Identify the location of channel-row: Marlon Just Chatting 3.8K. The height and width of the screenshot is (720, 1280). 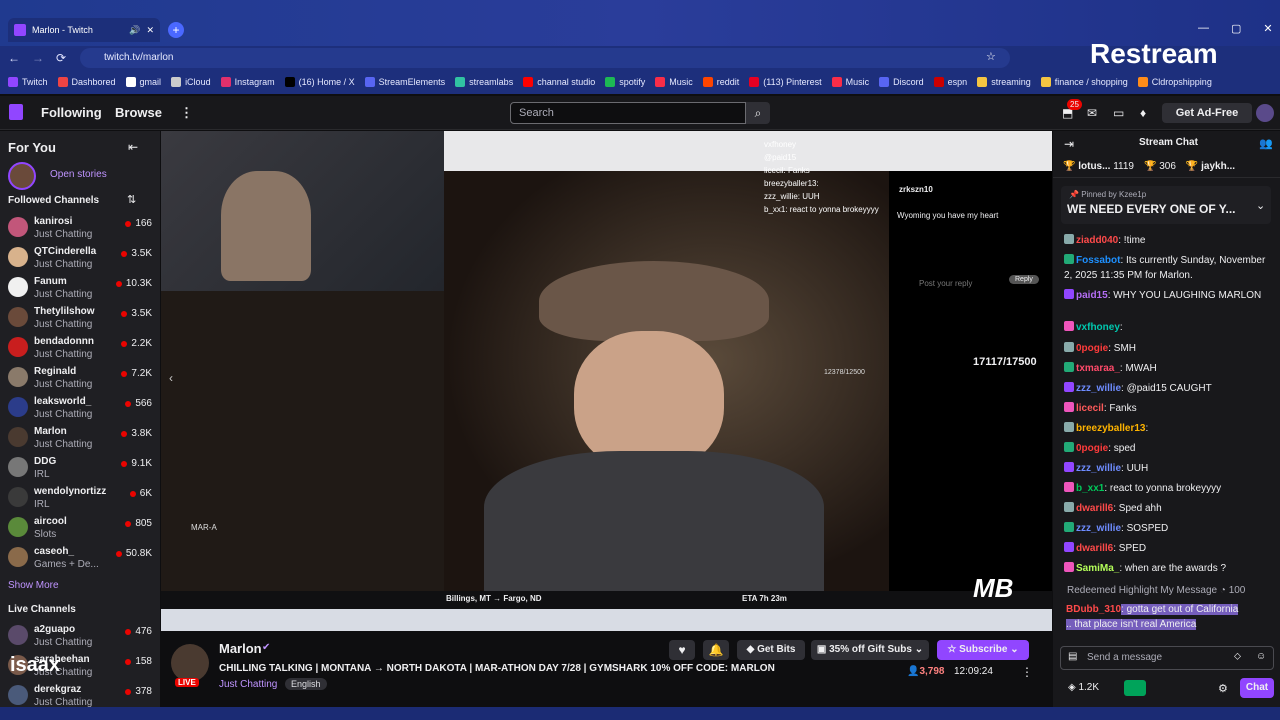
(80, 439).